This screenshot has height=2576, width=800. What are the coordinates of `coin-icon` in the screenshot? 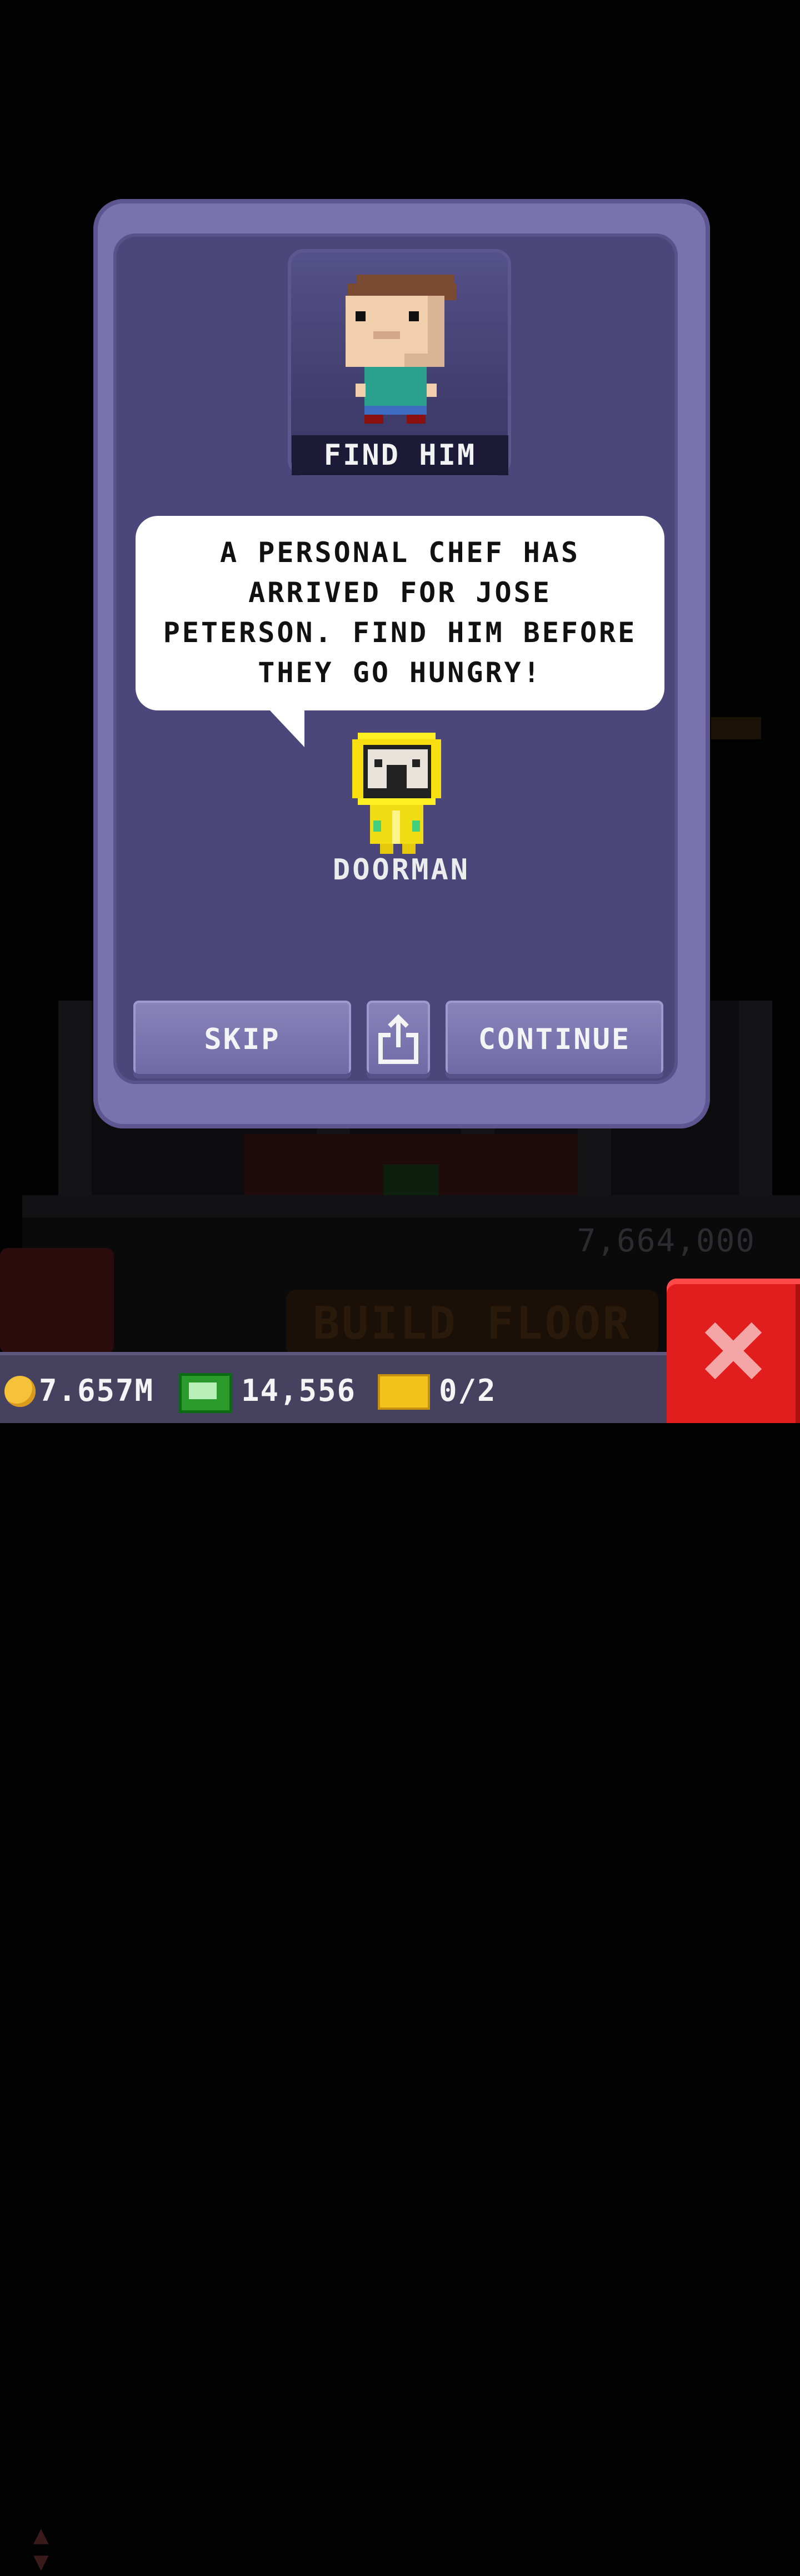 It's located at (20, 1391).